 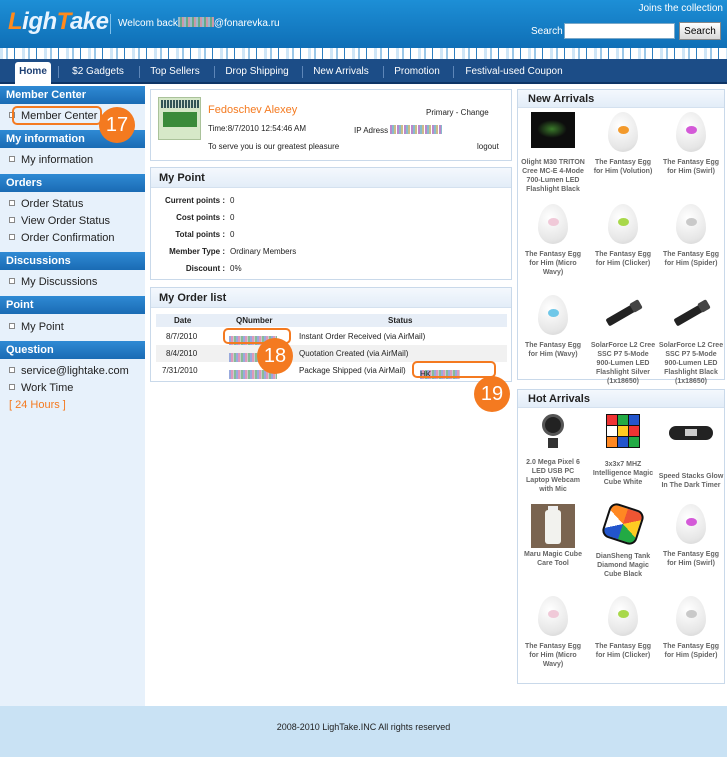 What do you see at coordinates (72, 305) in the screenshot?
I see `sidebar-head-point: Point` at bounding box center [72, 305].